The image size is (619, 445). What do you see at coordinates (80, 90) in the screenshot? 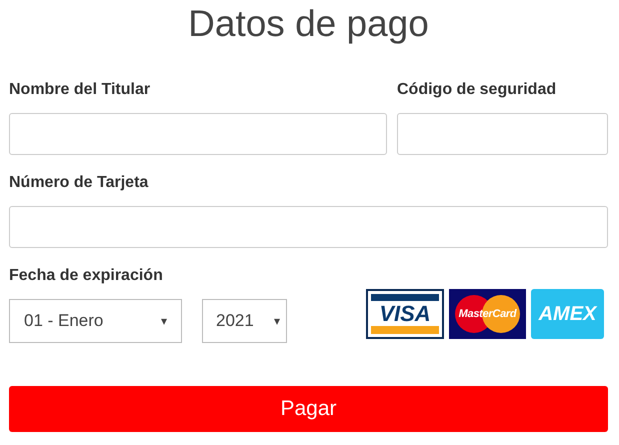
I see `field-label: Nombre del Titular` at bounding box center [80, 90].